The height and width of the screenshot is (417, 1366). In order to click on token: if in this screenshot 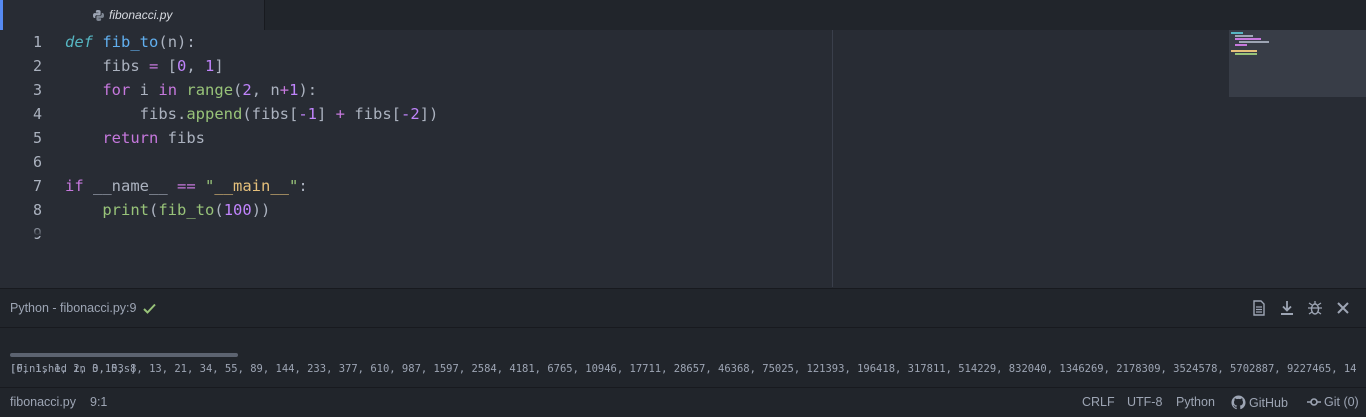, I will do `click(74, 186)`.